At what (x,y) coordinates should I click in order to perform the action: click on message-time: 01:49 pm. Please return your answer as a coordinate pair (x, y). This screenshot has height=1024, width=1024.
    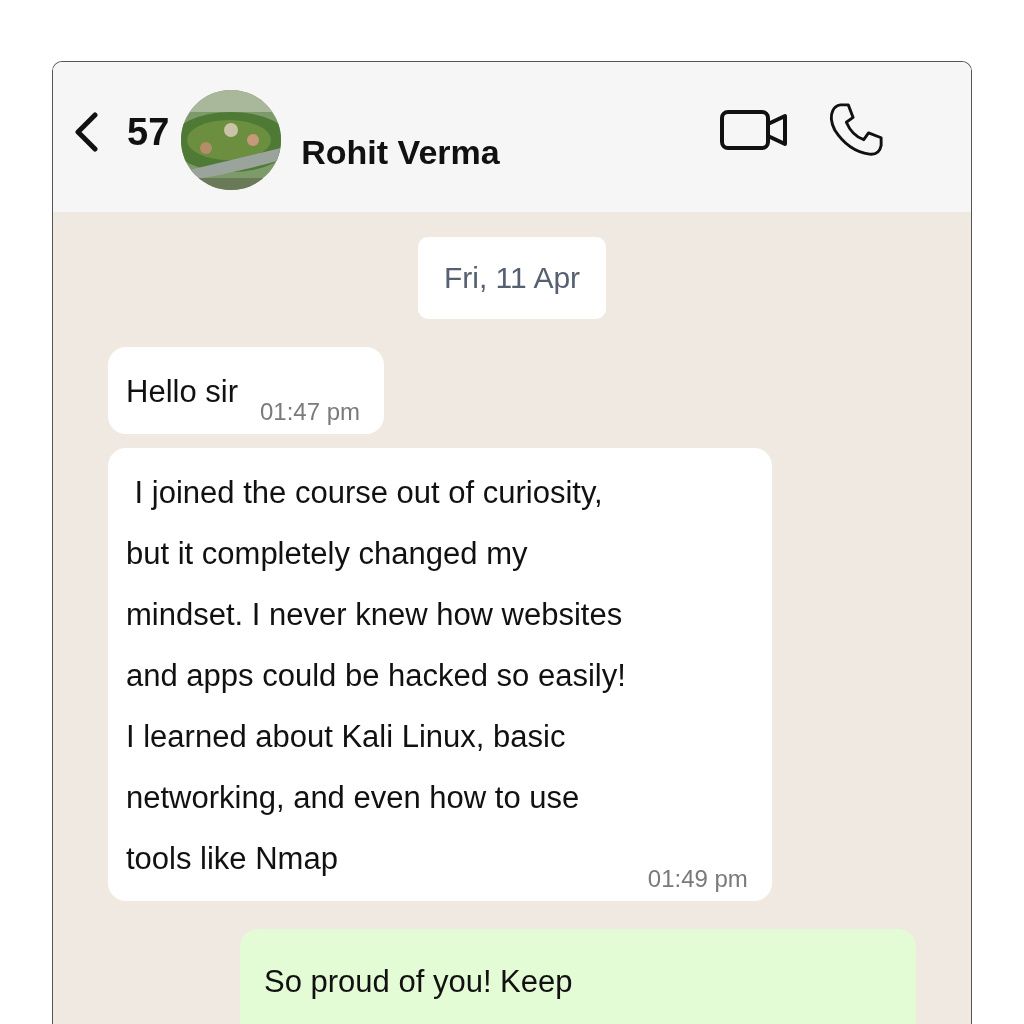
    Looking at the image, I should click on (697, 879).